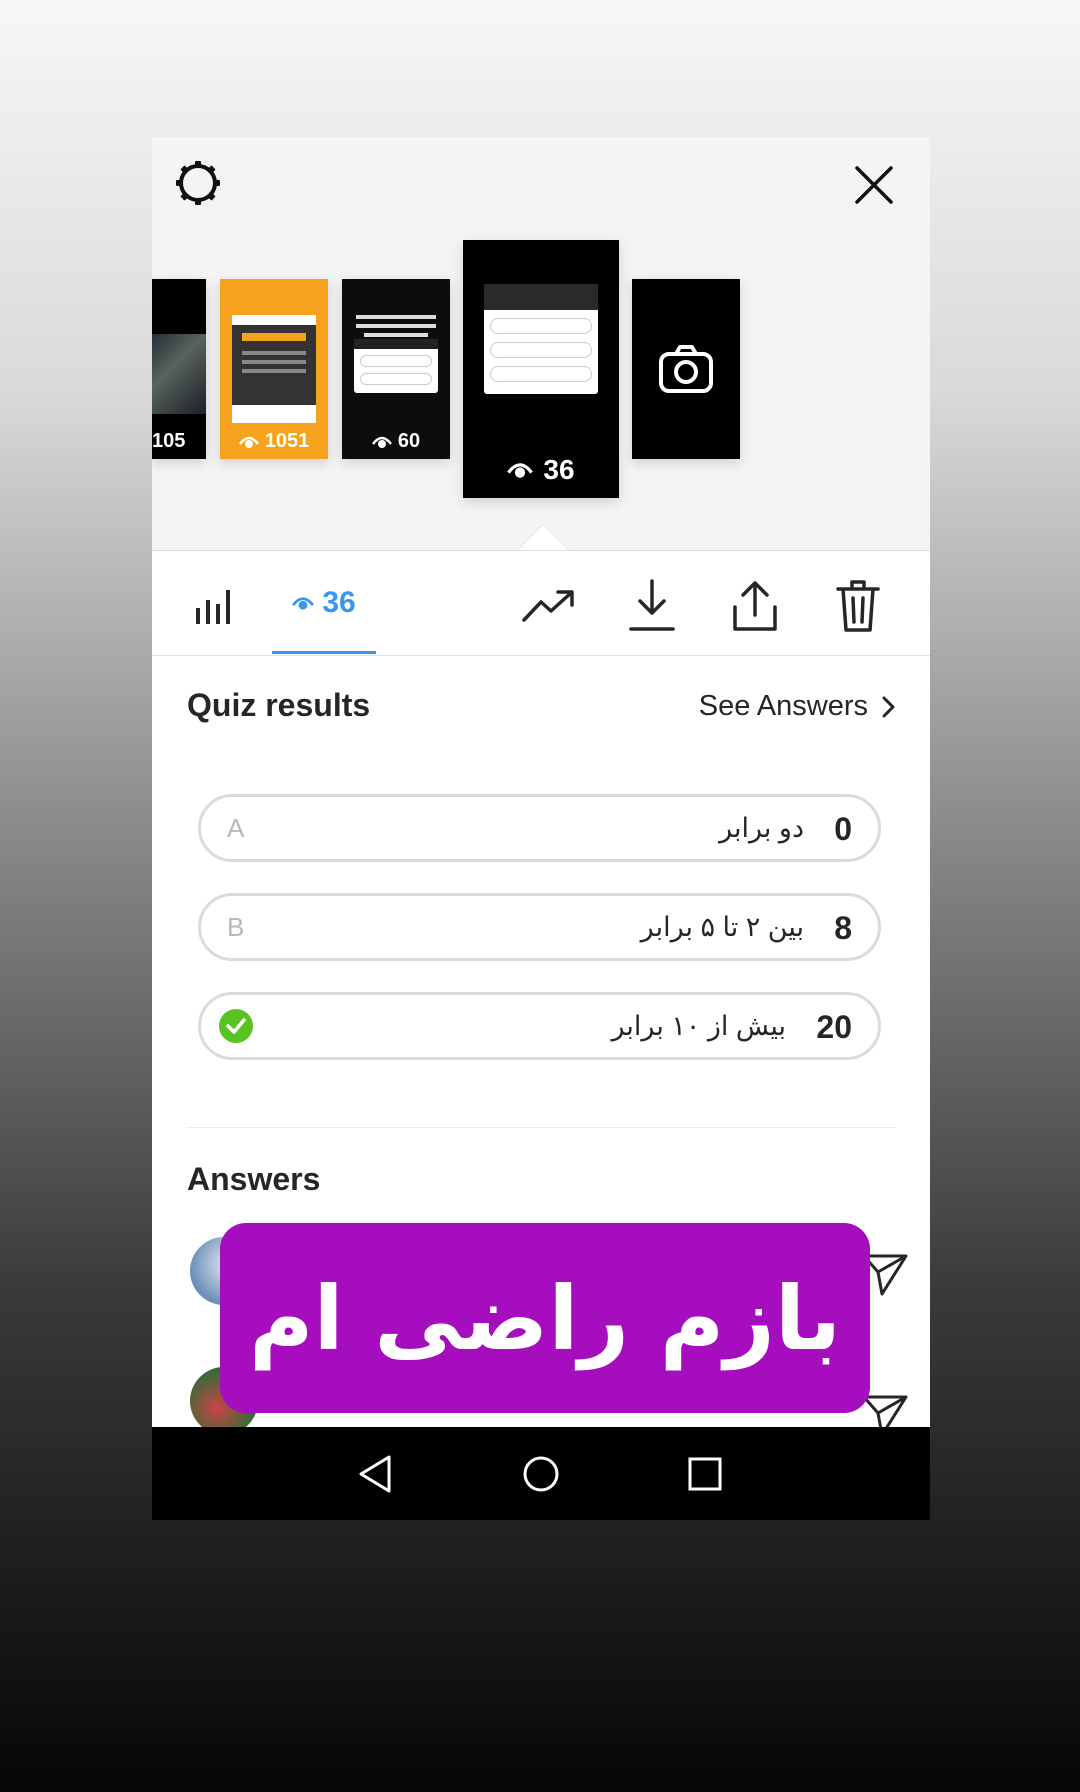 Image resolution: width=1080 pixels, height=1792 pixels. I want to click on insights-toolbar: 36, so click(541, 603).